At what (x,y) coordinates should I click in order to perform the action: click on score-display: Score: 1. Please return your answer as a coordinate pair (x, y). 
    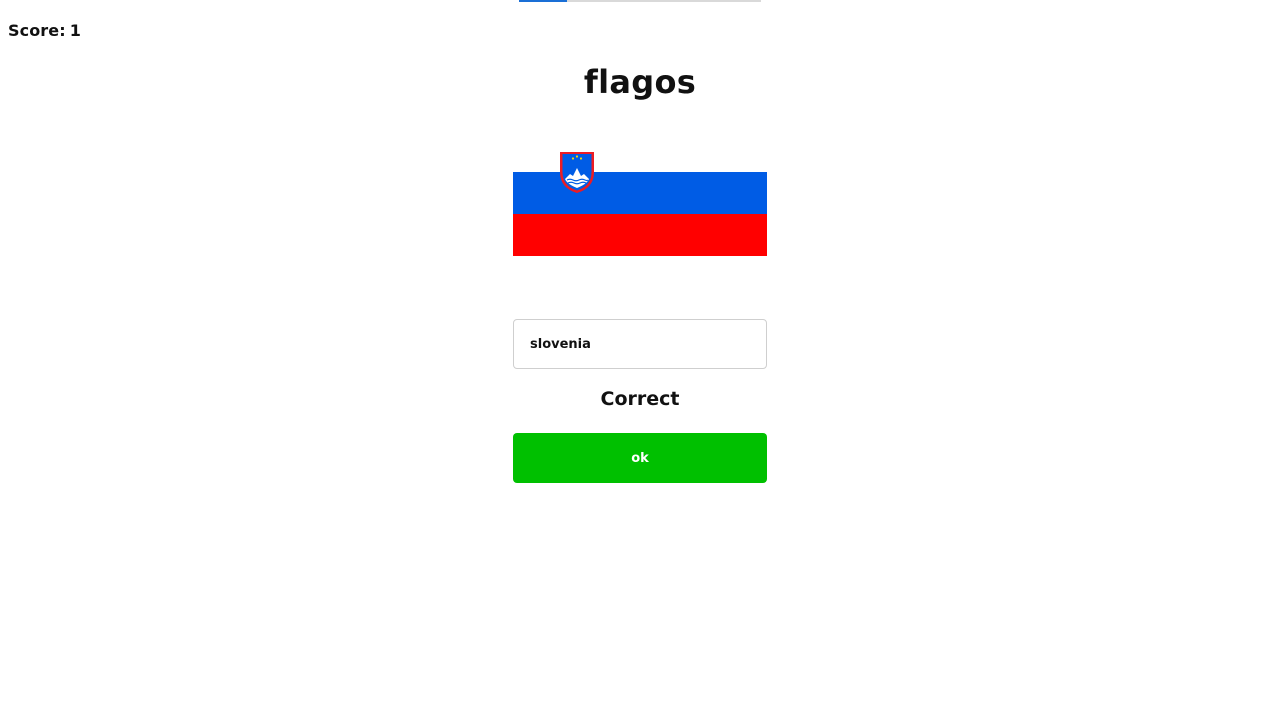
    Looking at the image, I should click on (44, 30).